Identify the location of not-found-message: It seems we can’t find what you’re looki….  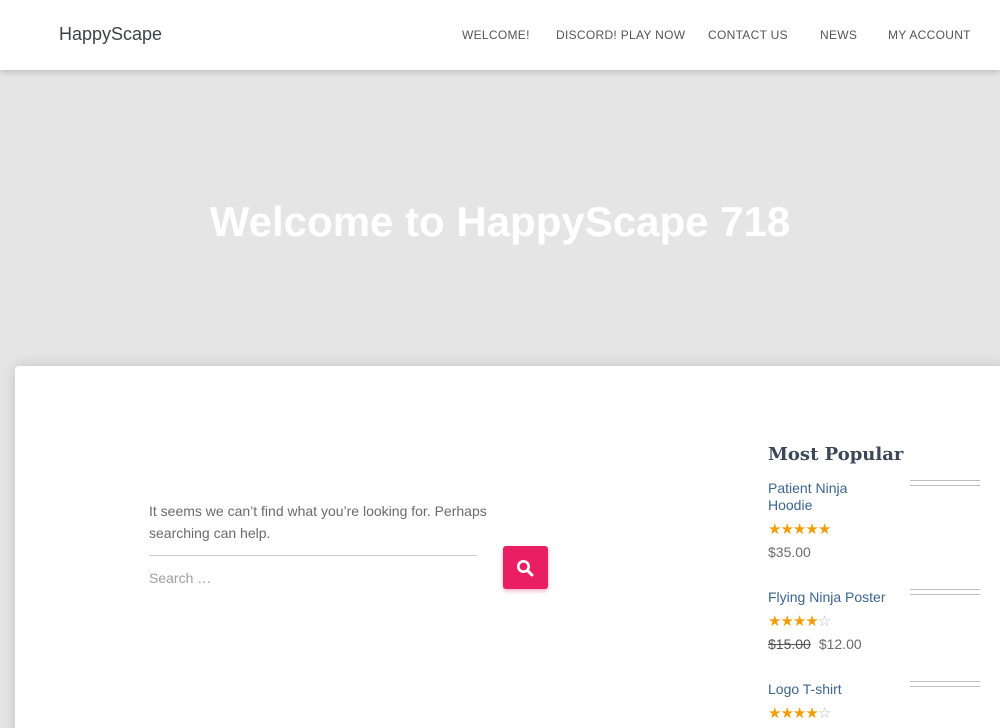
(318, 522).